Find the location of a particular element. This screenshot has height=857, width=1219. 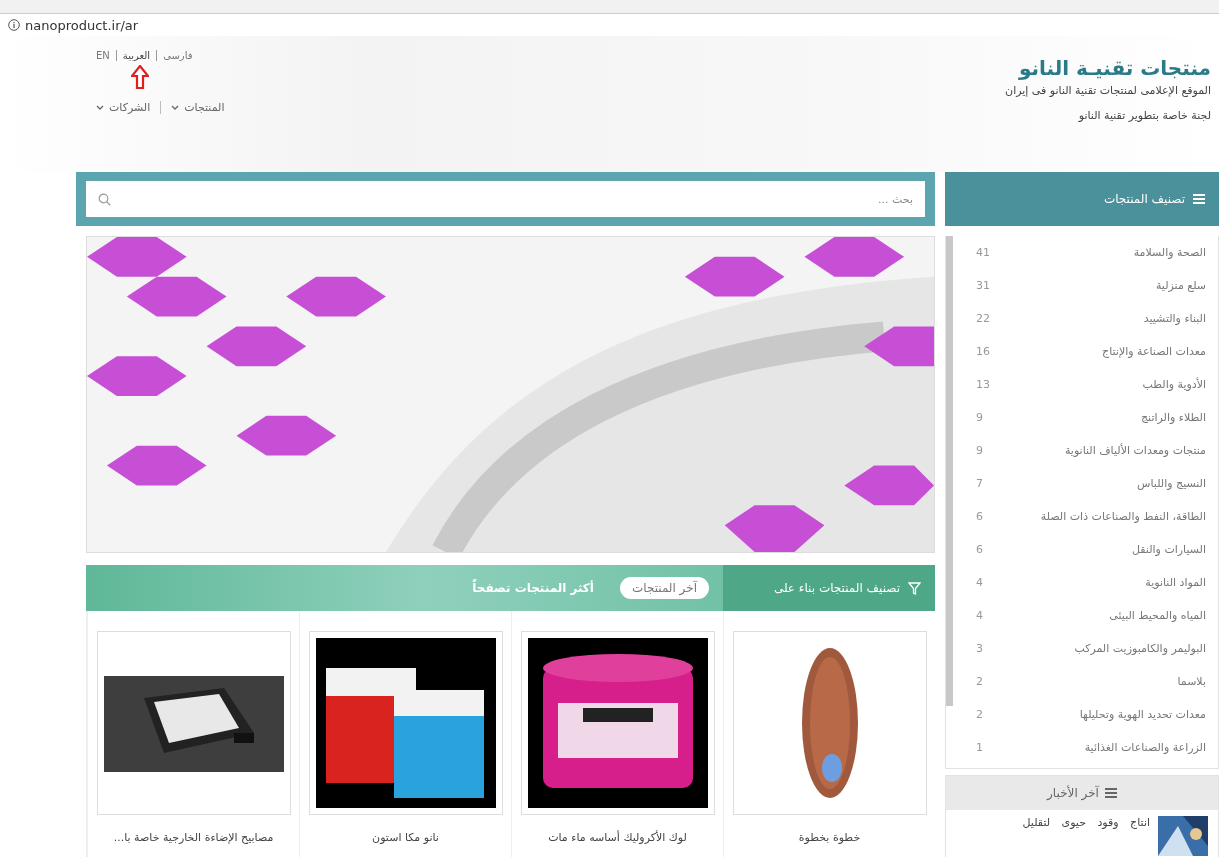

site-title: منتجات تقنيـة النانو is located at coordinates (1108, 68).